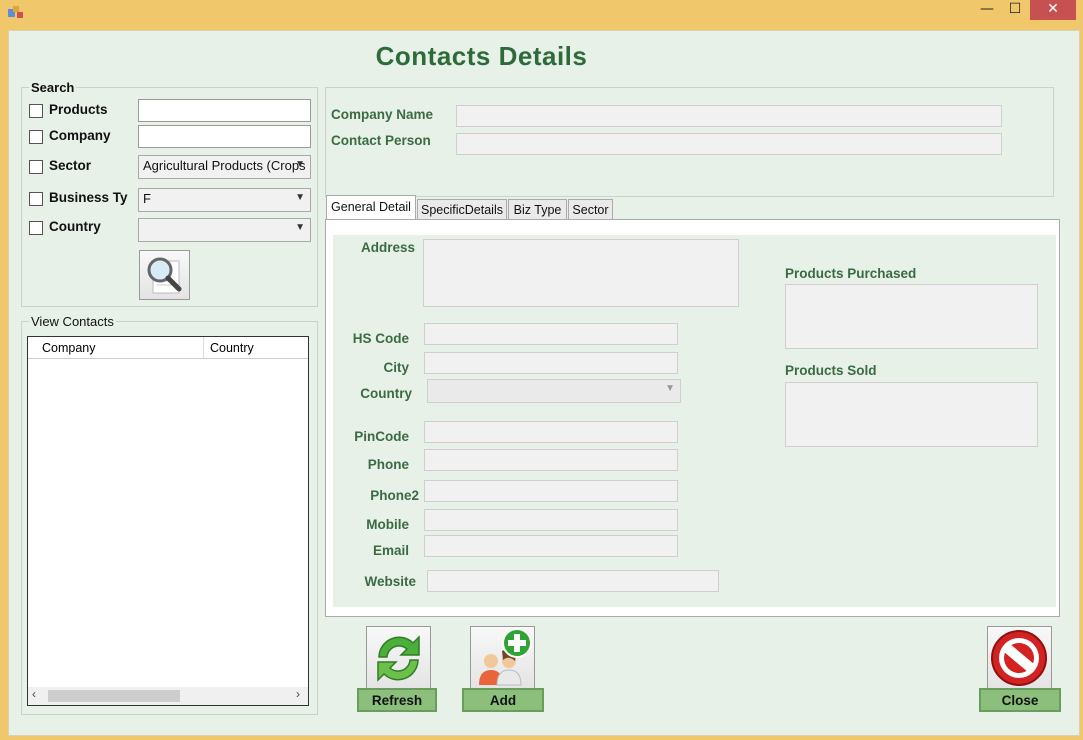 This screenshot has height=740, width=1083. What do you see at coordinates (551, 460) in the screenshot?
I see `phone-input` at bounding box center [551, 460].